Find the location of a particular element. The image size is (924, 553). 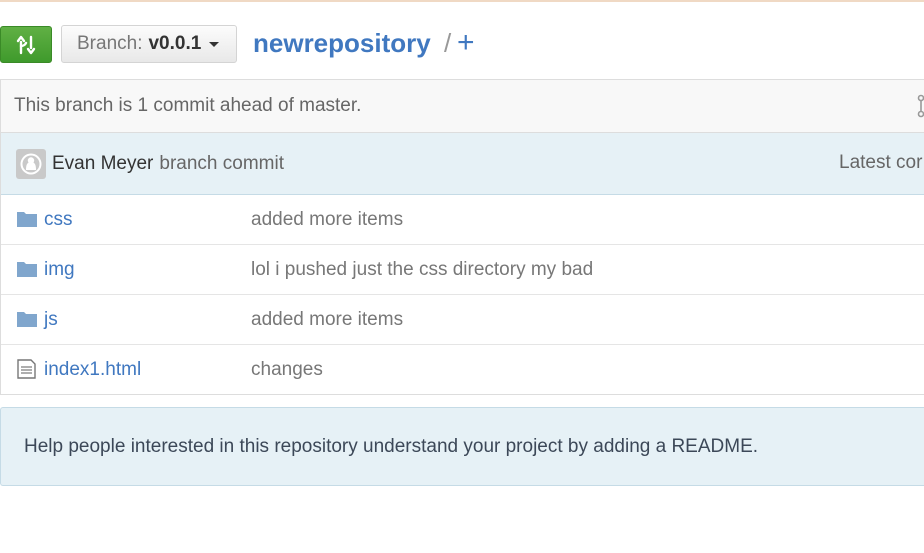

commit-author-link: Evan Meyer is located at coordinates (102, 164).